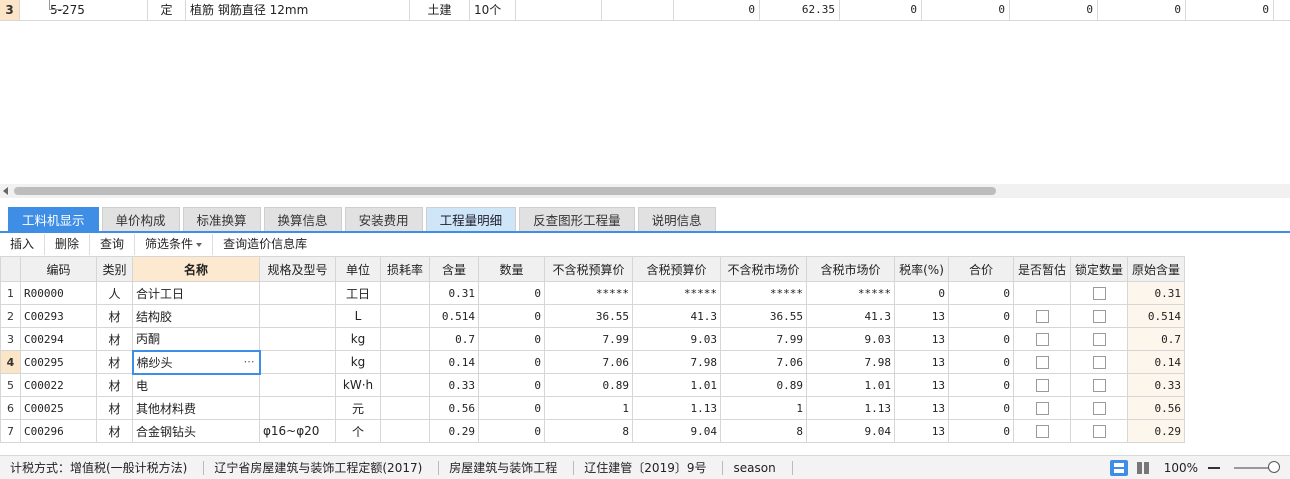 Image resolution: width=1290 pixels, height=479 pixels. I want to click on code-cell: C00293, so click(58, 316).